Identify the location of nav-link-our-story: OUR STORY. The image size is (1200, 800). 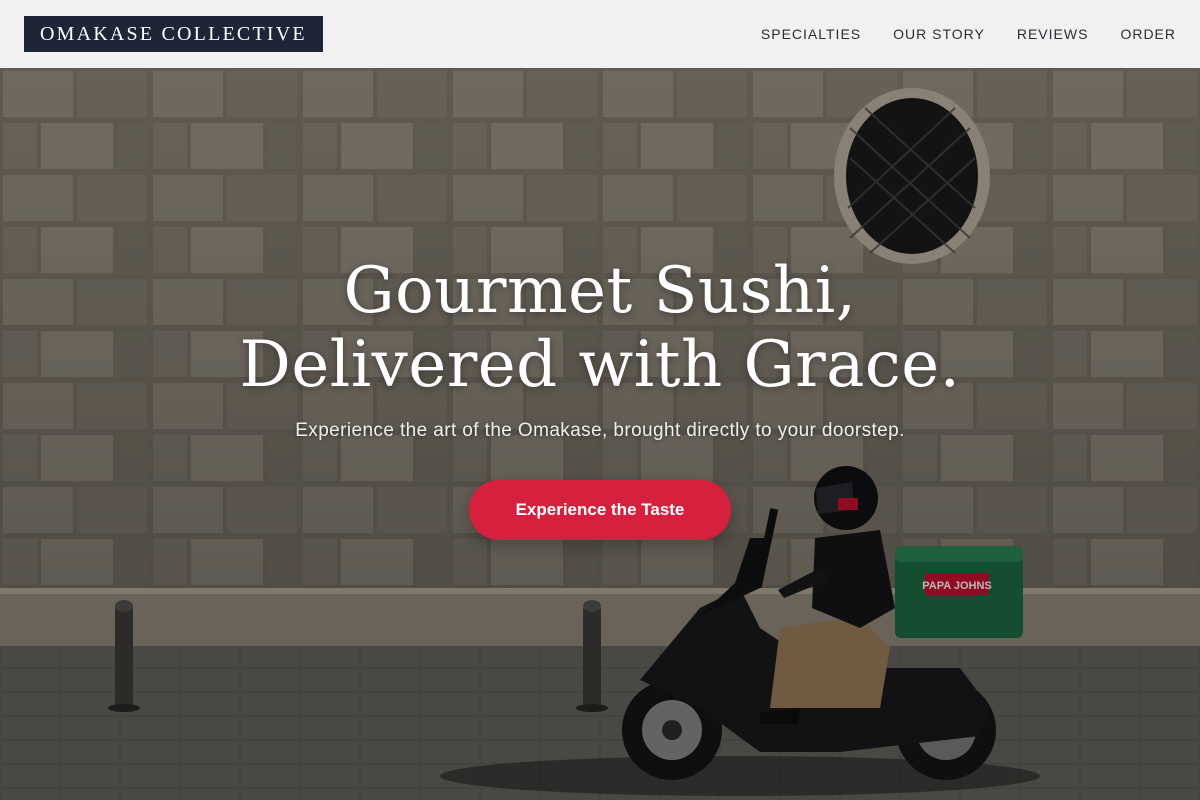
(939, 34).